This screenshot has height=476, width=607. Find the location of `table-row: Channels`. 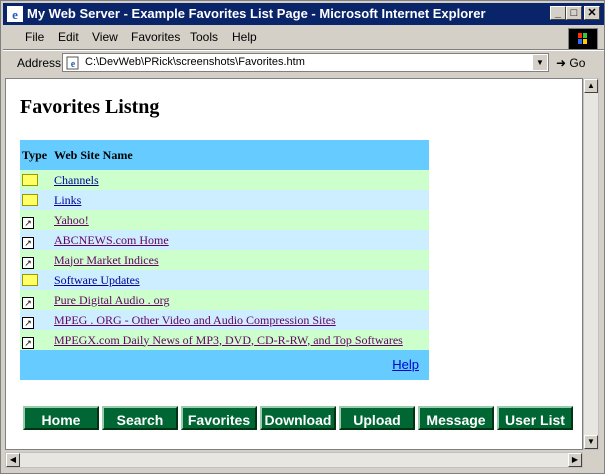

table-row: Channels is located at coordinates (224, 180).